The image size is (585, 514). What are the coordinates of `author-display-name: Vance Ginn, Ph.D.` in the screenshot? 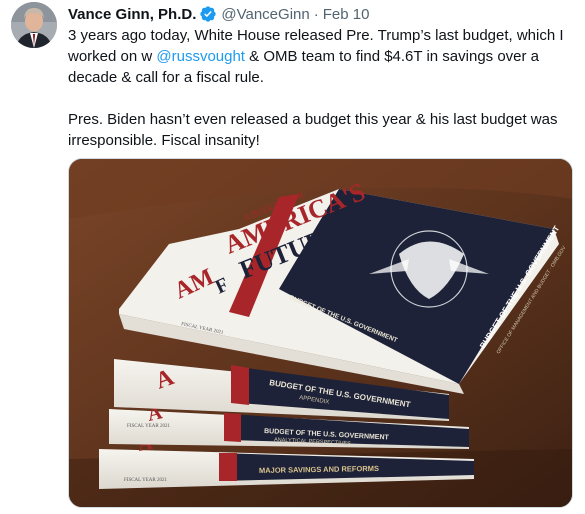 It's located at (132, 14).